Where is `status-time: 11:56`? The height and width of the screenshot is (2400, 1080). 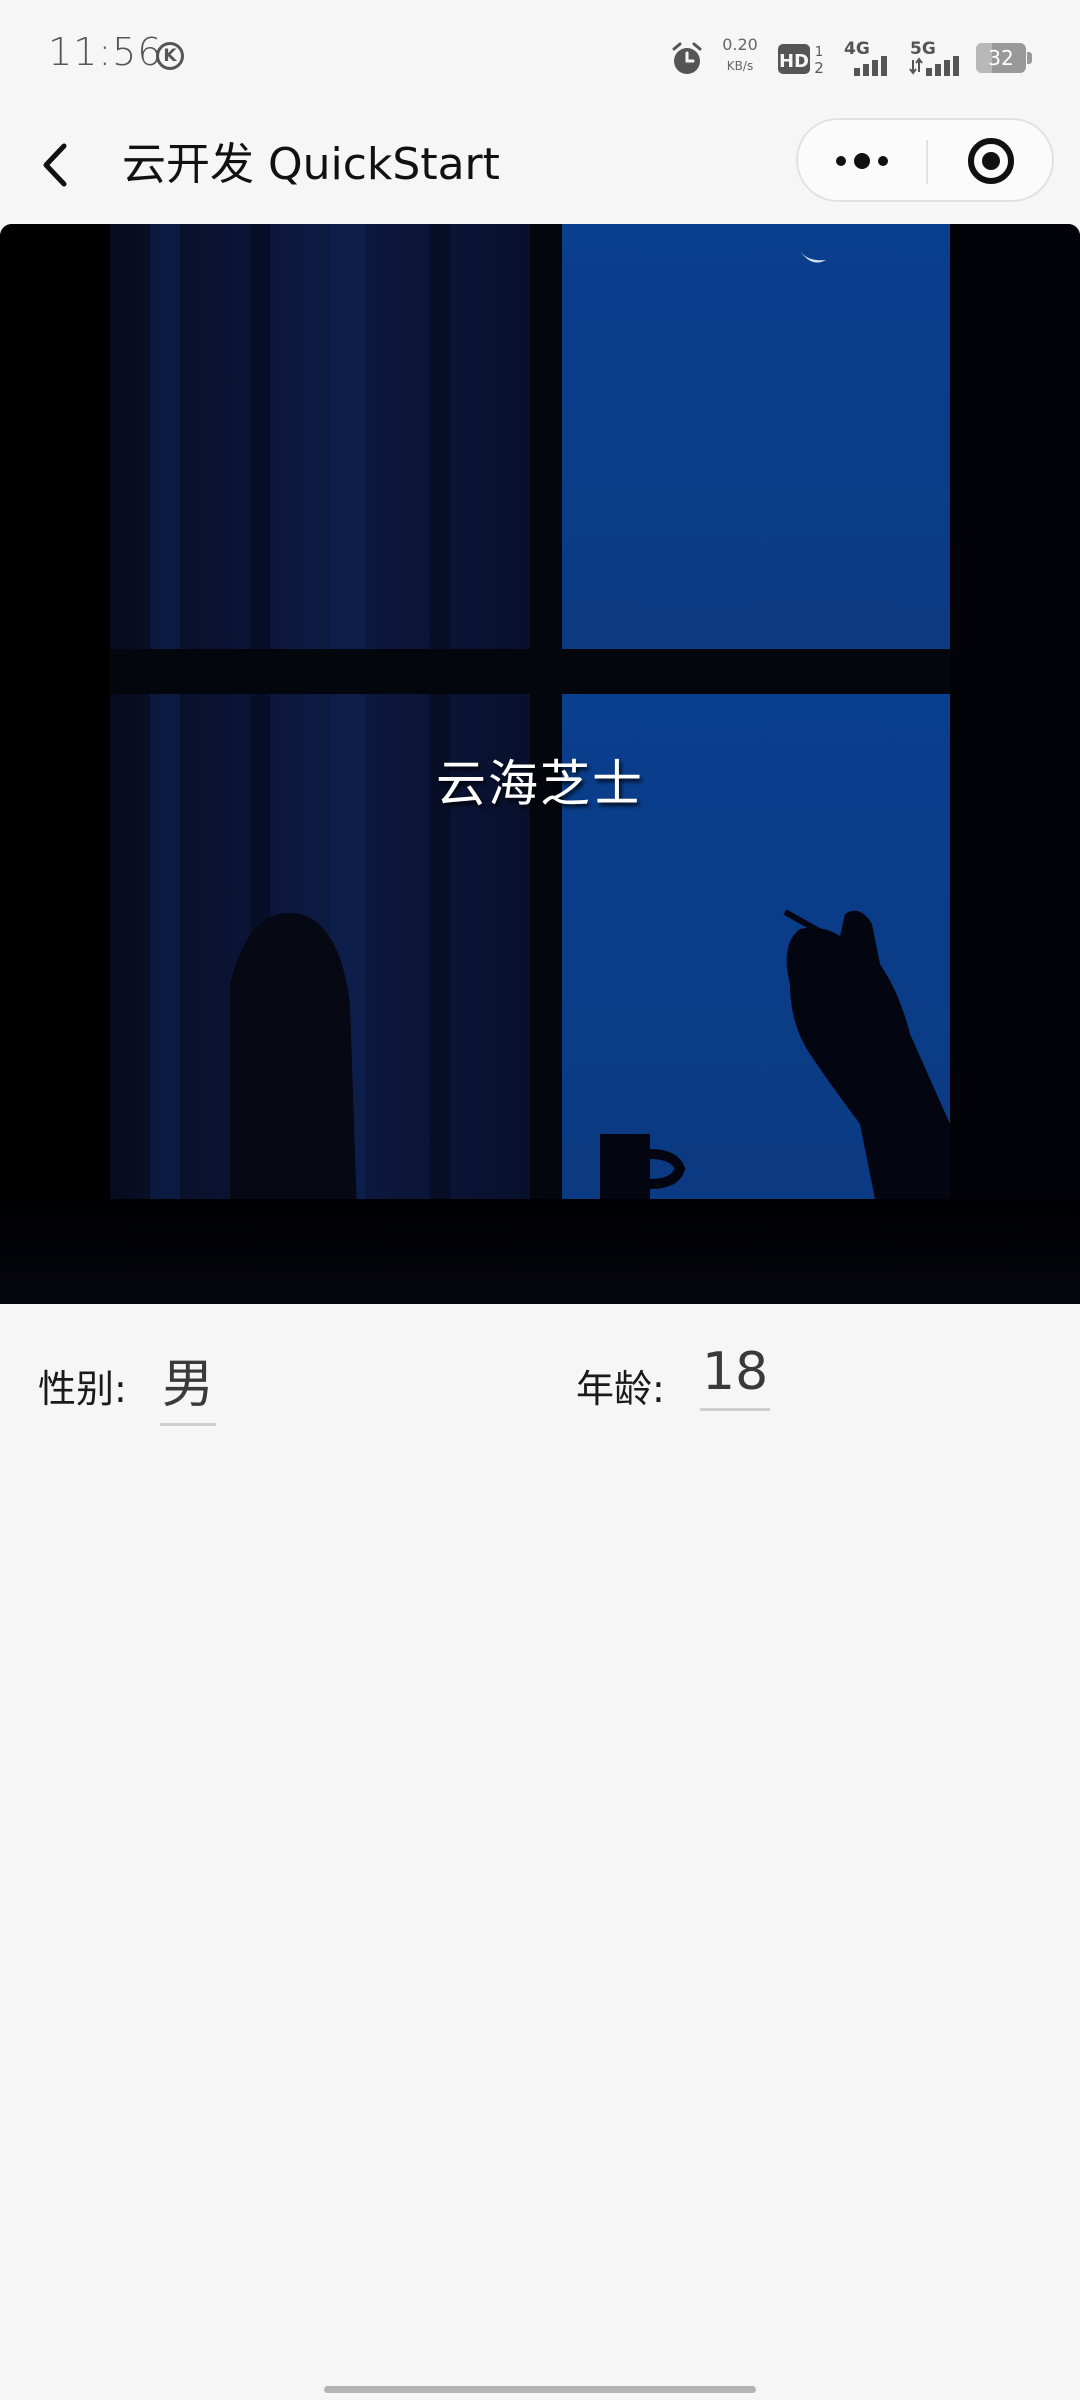 status-time: 11:56 is located at coordinates (105, 52).